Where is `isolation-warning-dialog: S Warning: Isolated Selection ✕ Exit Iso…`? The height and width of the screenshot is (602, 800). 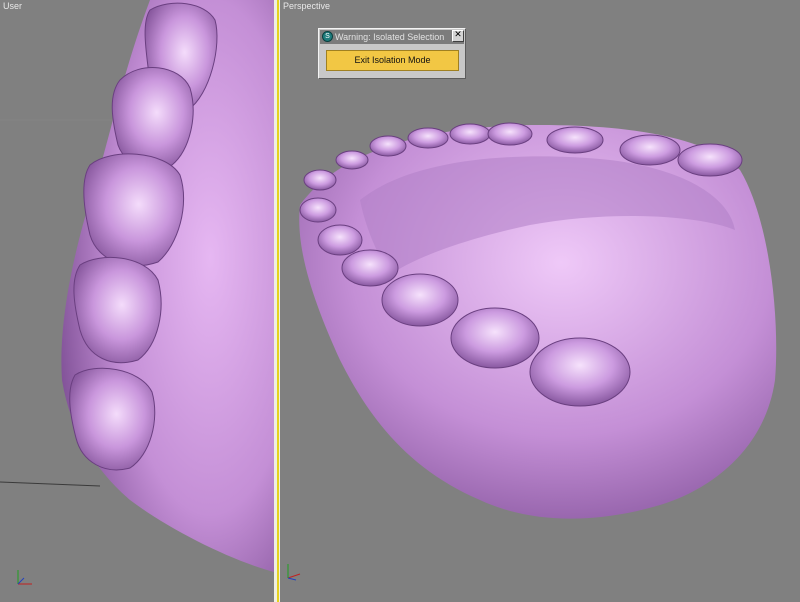 isolation-warning-dialog: S Warning: Isolated Selection ✕ Exit Iso… is located at coordinates (392, 53).